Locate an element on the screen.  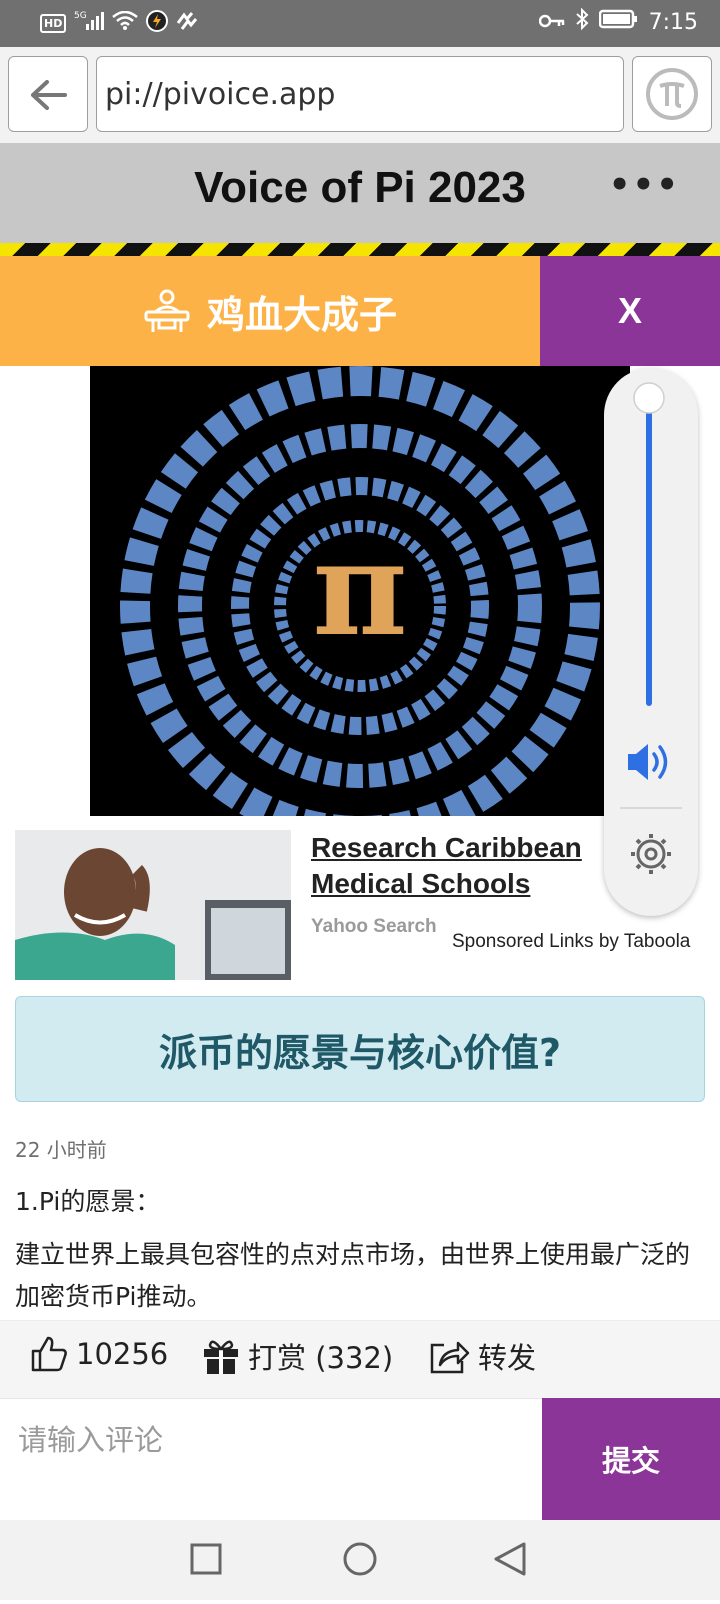
gift-icon is located at coordinates (221, 1357).